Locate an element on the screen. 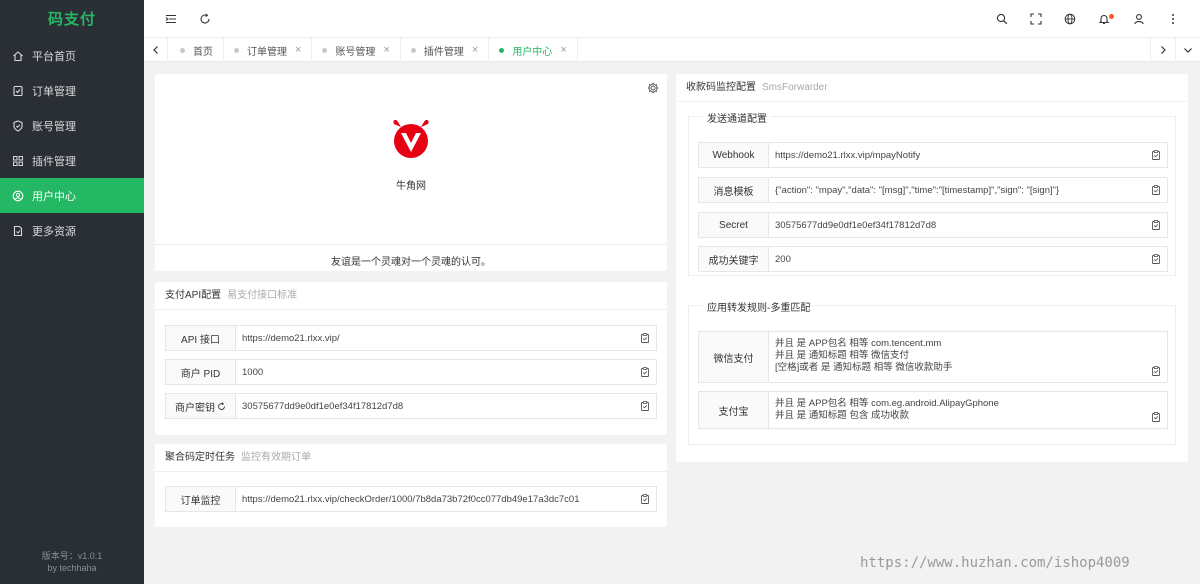 This screenshot has width=1200, height=584. user-icon is located at coordinates (1139, 19).